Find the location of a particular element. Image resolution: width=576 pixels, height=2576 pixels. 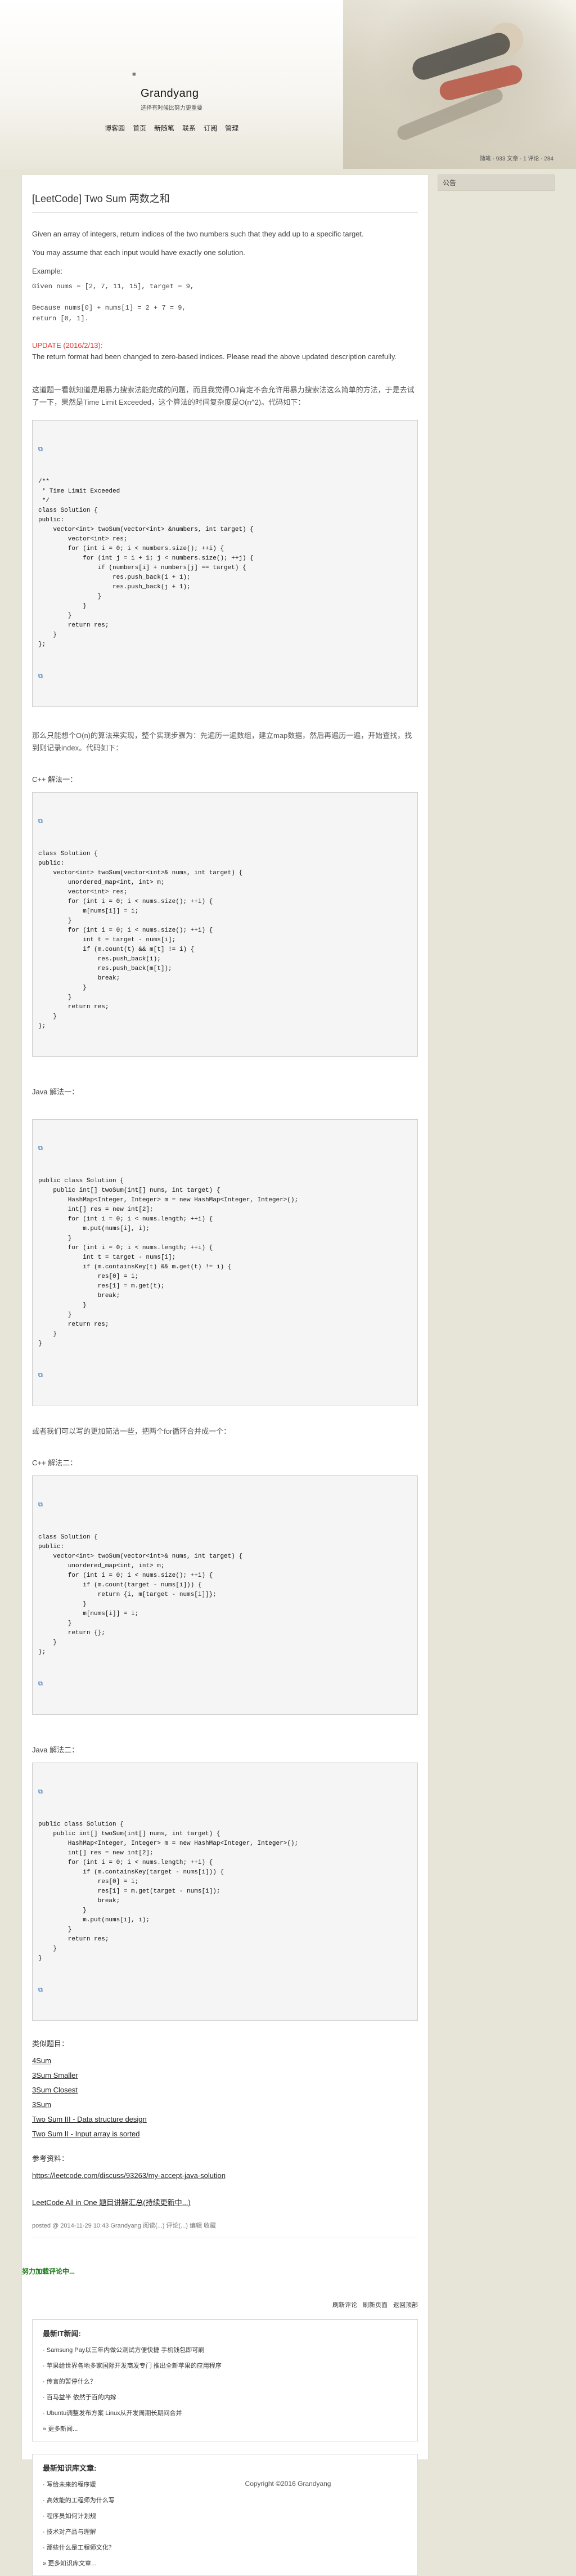

news-item: 苹果给世界各地多家国际开发商发专门 推出全新苹果的应用程序 is located at coordinates (225, 2366).